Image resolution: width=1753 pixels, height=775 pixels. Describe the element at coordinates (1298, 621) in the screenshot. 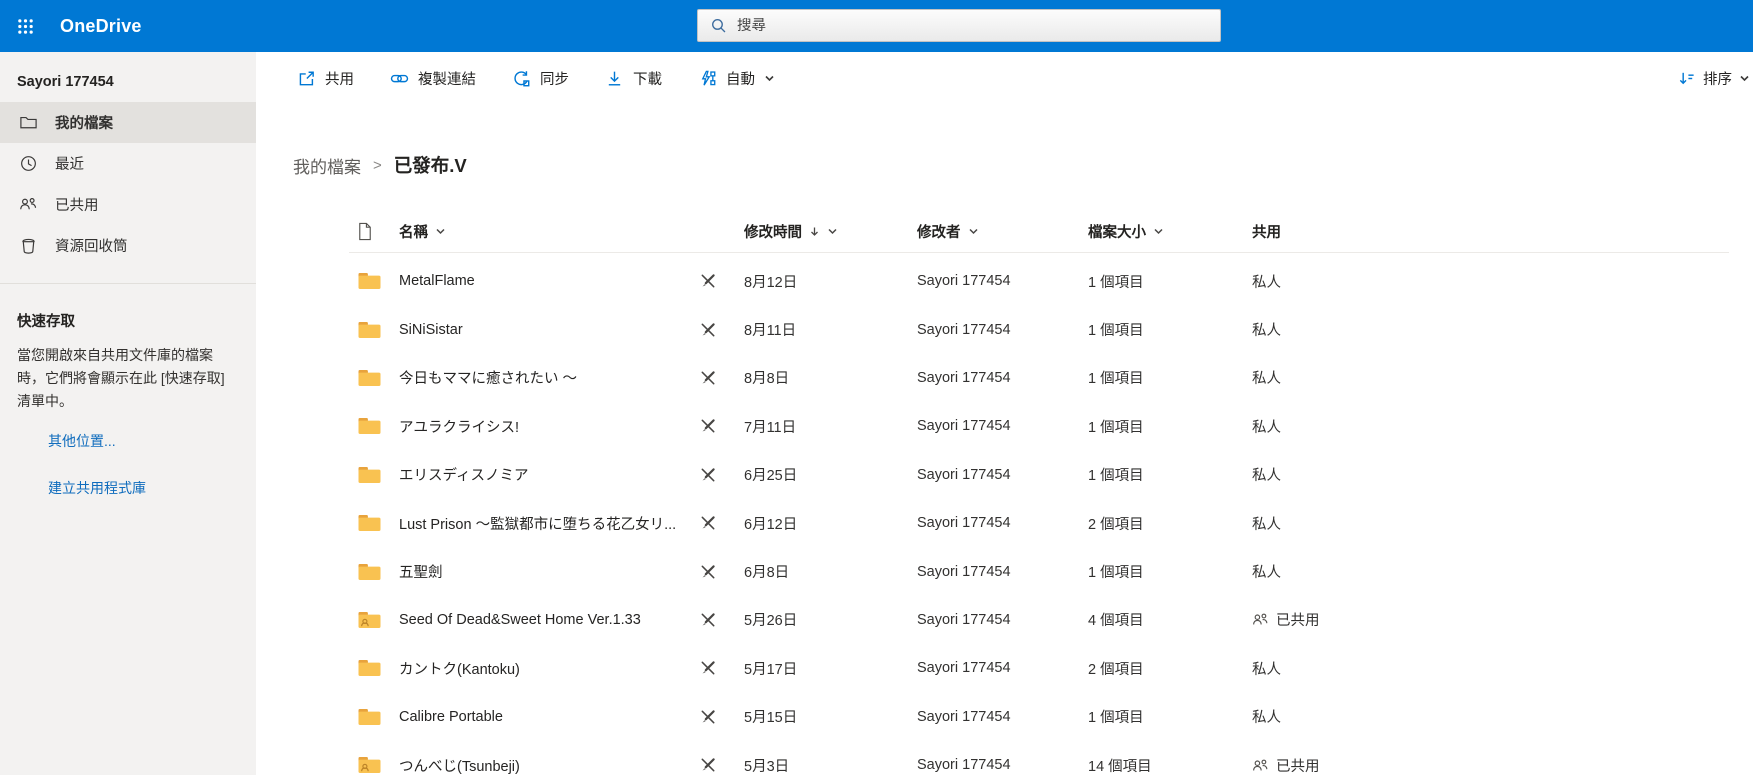

I see `sharing-status: 已共用` at that location.